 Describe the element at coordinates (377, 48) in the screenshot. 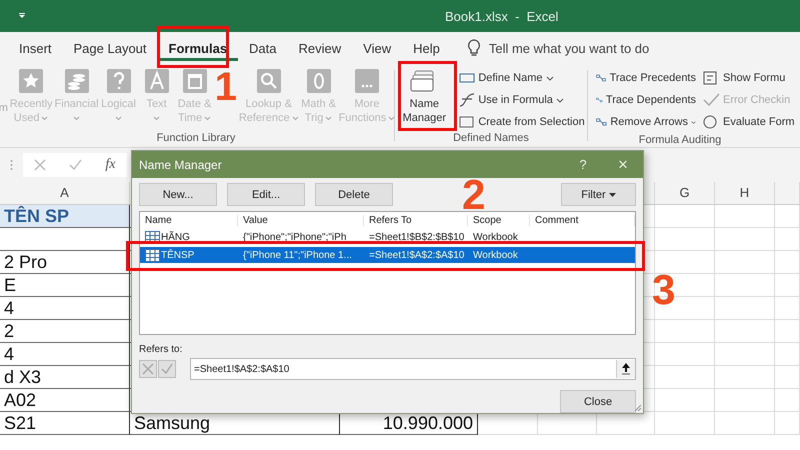

I see `ribbon-tab: View` at that location.